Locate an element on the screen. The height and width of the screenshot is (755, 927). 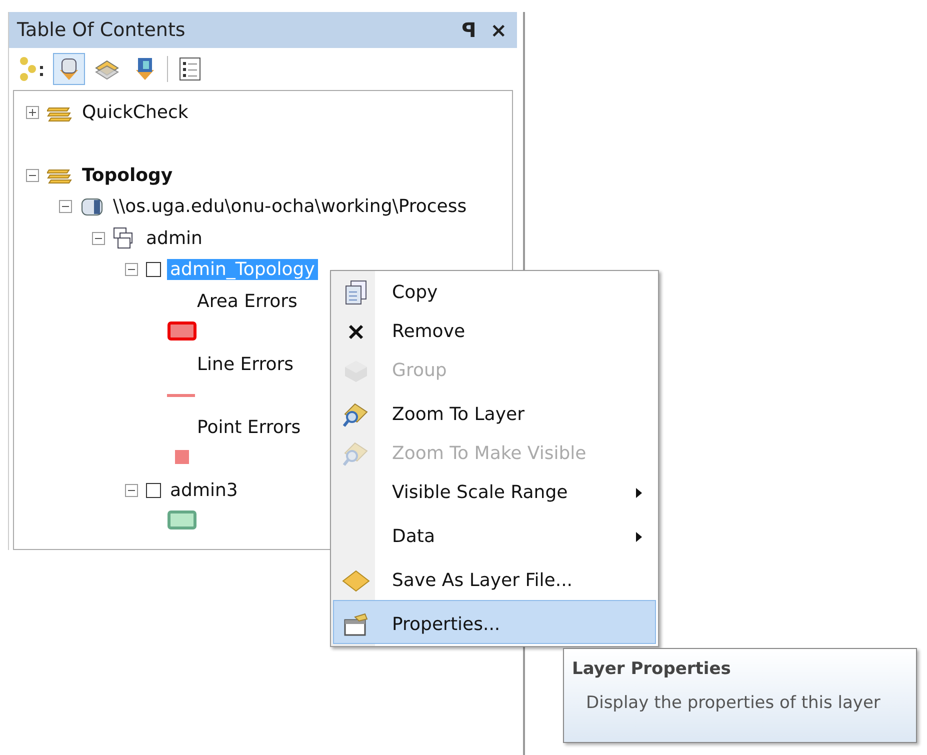
expand-toggle is located at coordinates (32, 113).